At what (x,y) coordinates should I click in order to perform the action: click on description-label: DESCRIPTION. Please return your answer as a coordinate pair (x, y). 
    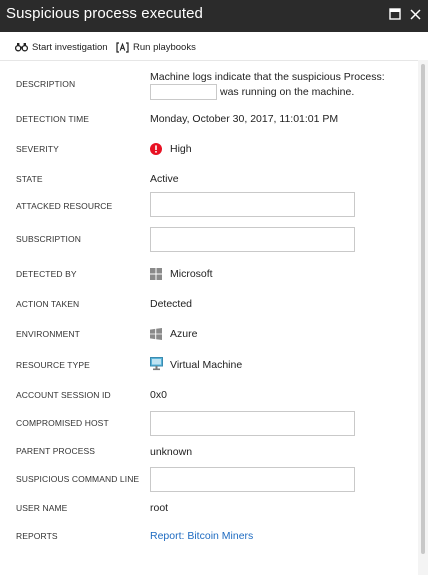
    Looking at the image, I should click on (46, 84).